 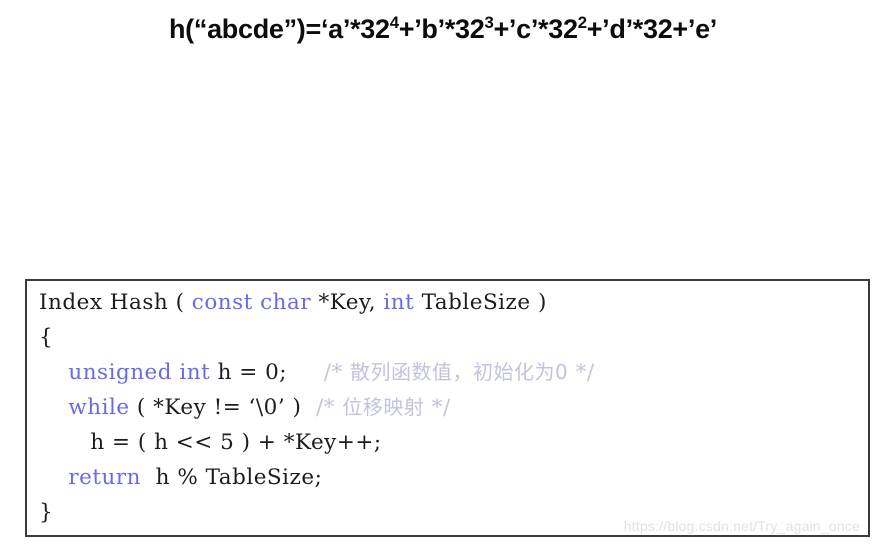 What do you see at coordinates (480, 302) in the screenshot?
I see `code-token-signature-4: TableSize )` at bounding box center [480, 302].